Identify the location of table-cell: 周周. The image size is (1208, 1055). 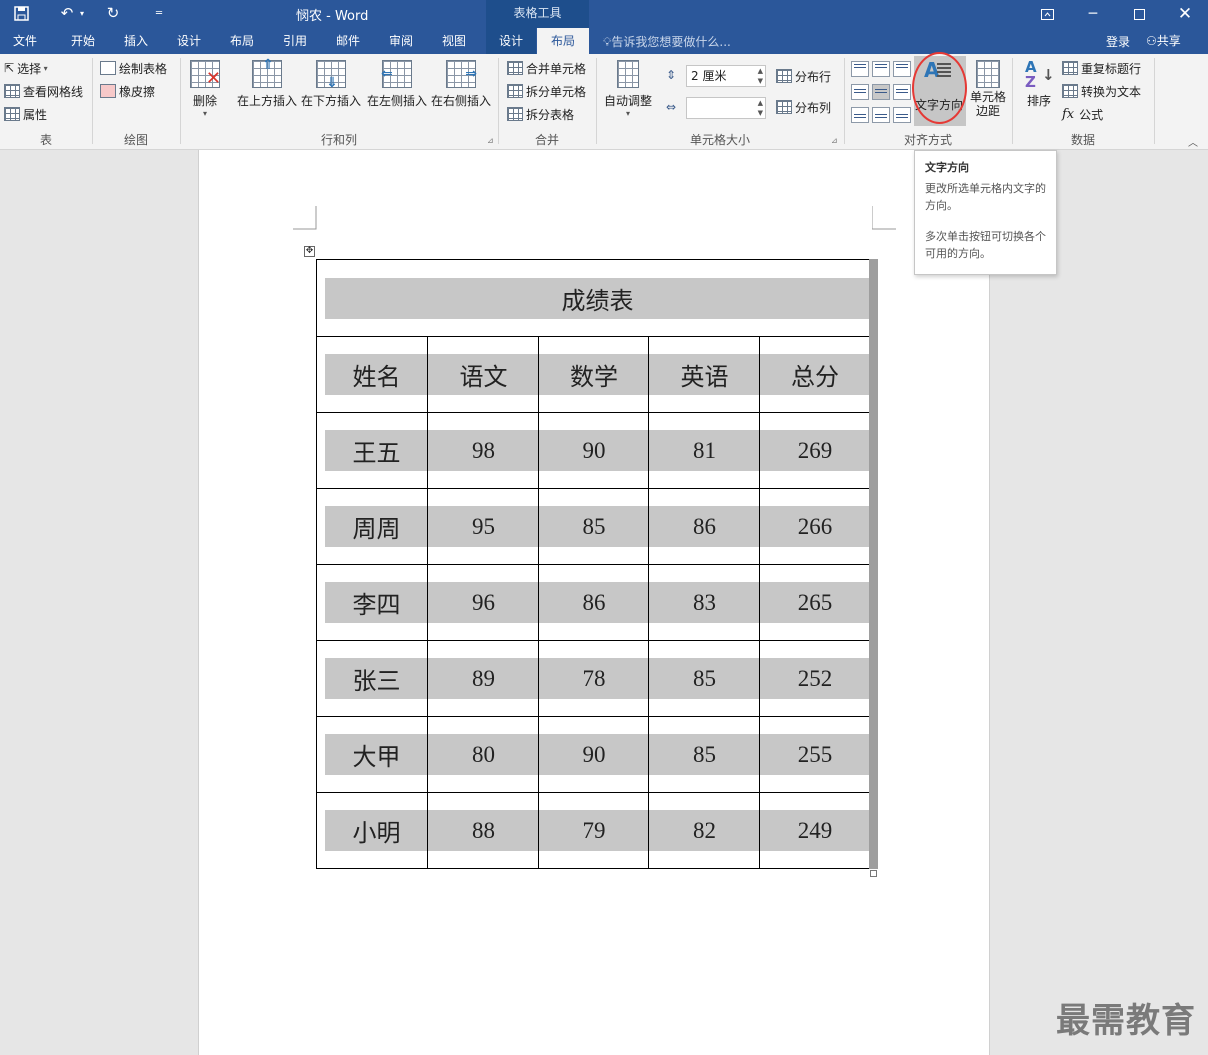
(372, 526).